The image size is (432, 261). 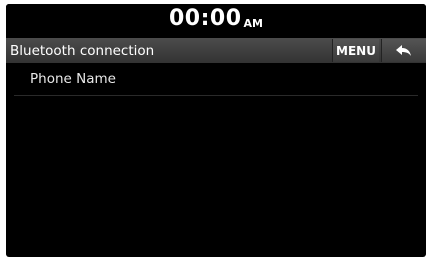 What do you see at coordinates (73, 79) in the screenshot?
I see `list-item-label: Phone Name` at bounding box center [73, 79].